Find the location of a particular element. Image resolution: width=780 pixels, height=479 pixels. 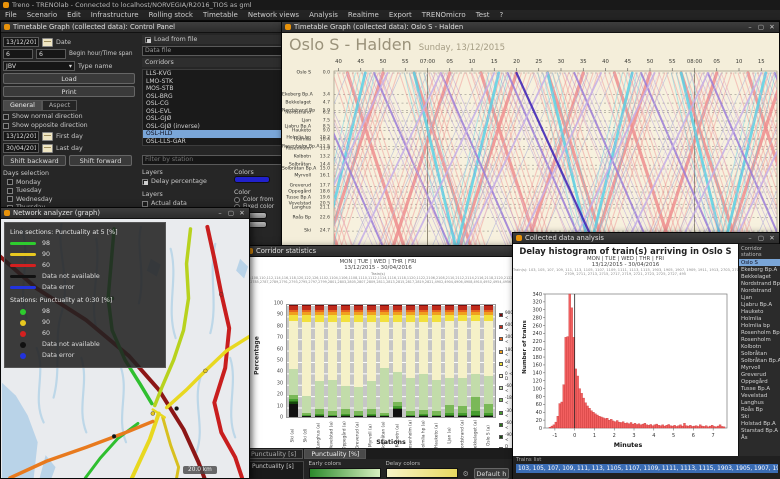

actual-data-checkbox is located at coordinates (145, 203).